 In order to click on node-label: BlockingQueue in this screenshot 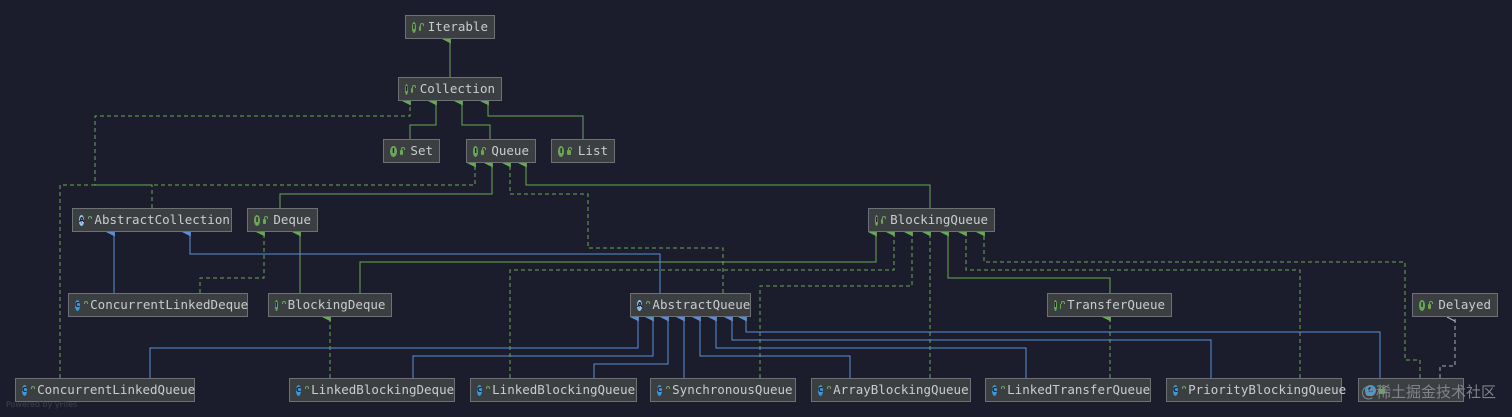, I will do `click(939, 219)`.